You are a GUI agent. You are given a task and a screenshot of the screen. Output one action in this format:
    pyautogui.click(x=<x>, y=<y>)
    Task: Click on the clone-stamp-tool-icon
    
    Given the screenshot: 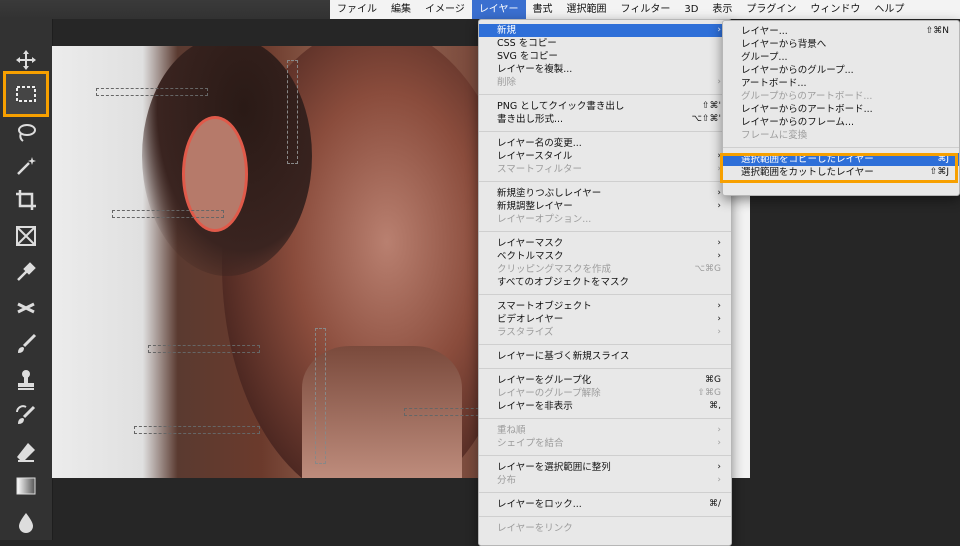 What is the action you would take?
    pyautogui.click(x=26, y=380)
    